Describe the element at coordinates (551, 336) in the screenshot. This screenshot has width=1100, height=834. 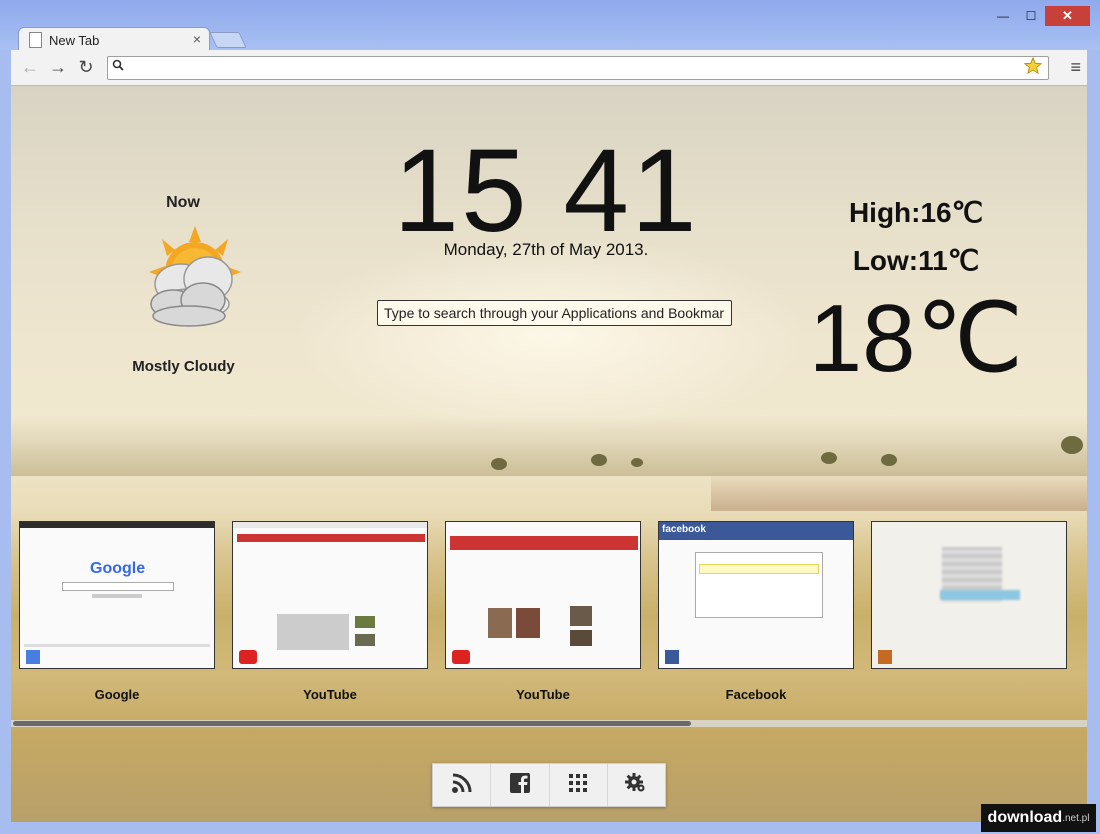
I see `background-light` at that location.